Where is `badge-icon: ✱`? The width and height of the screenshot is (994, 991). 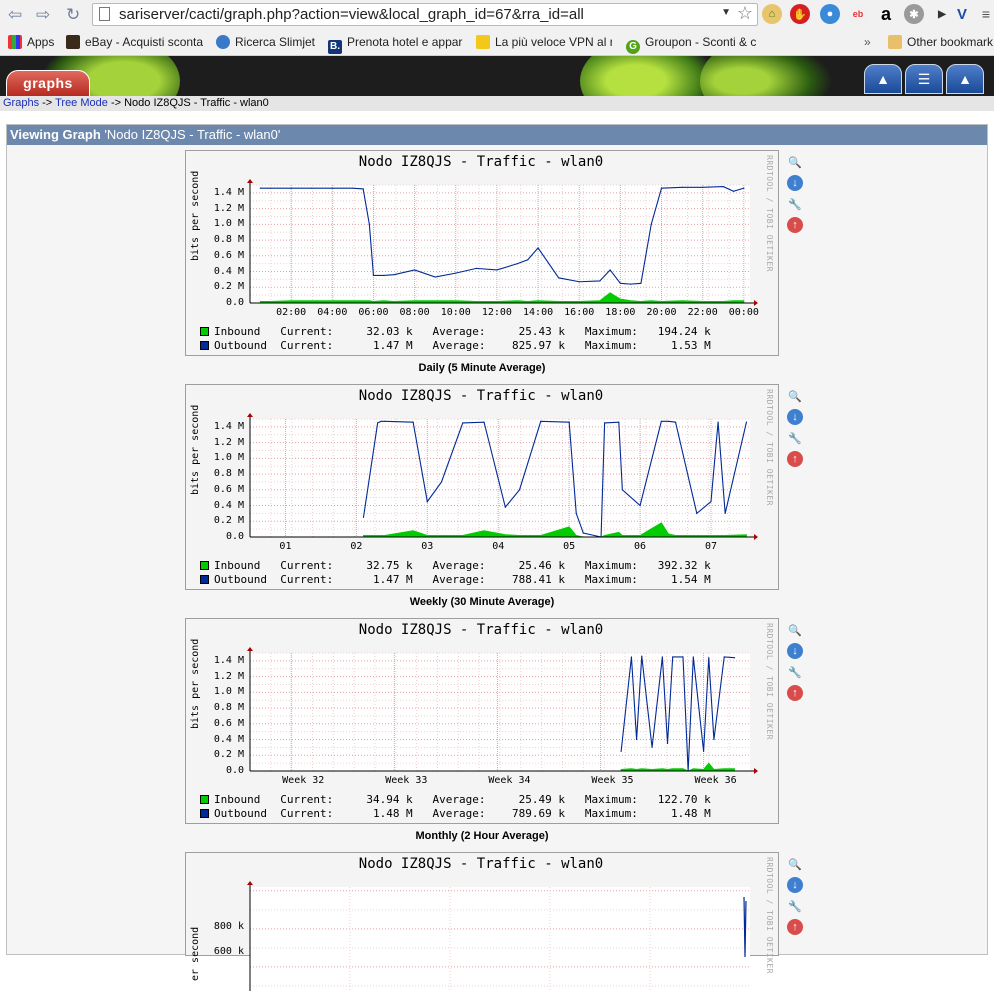 badge-icon: ✱ is located at coordinates (914, 14).